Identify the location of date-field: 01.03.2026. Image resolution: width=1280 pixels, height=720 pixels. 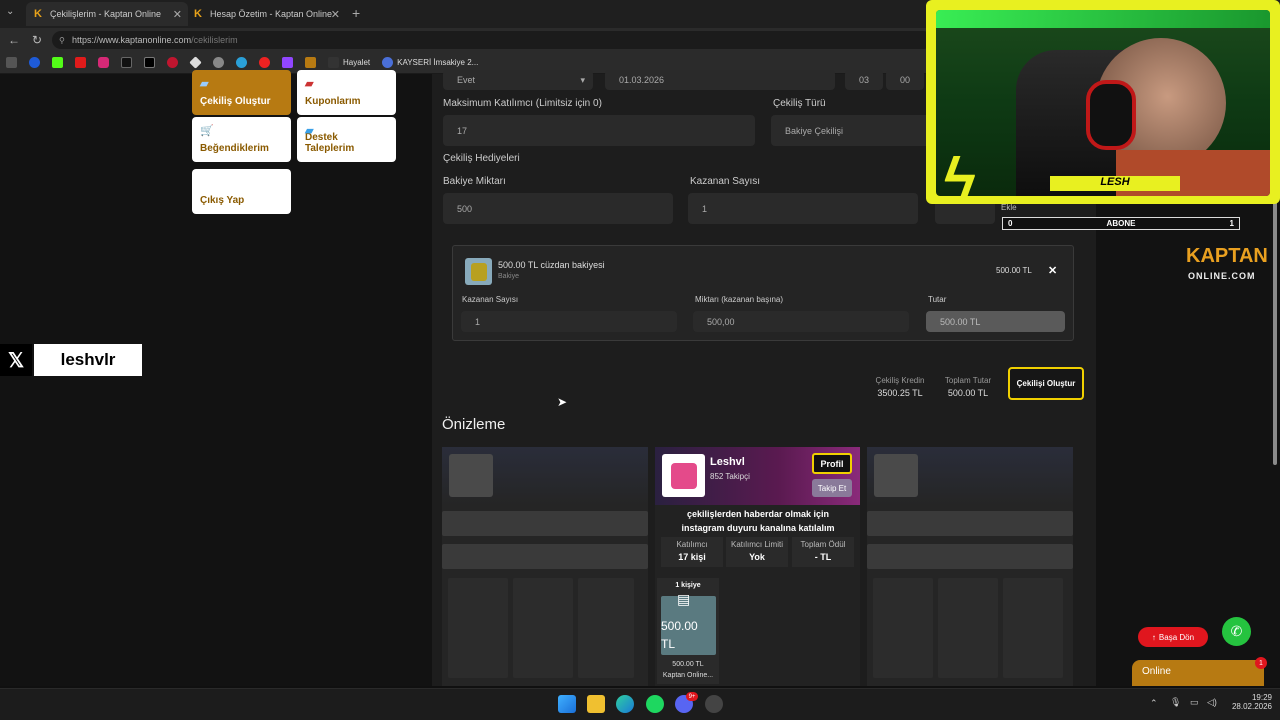
(720, 80).